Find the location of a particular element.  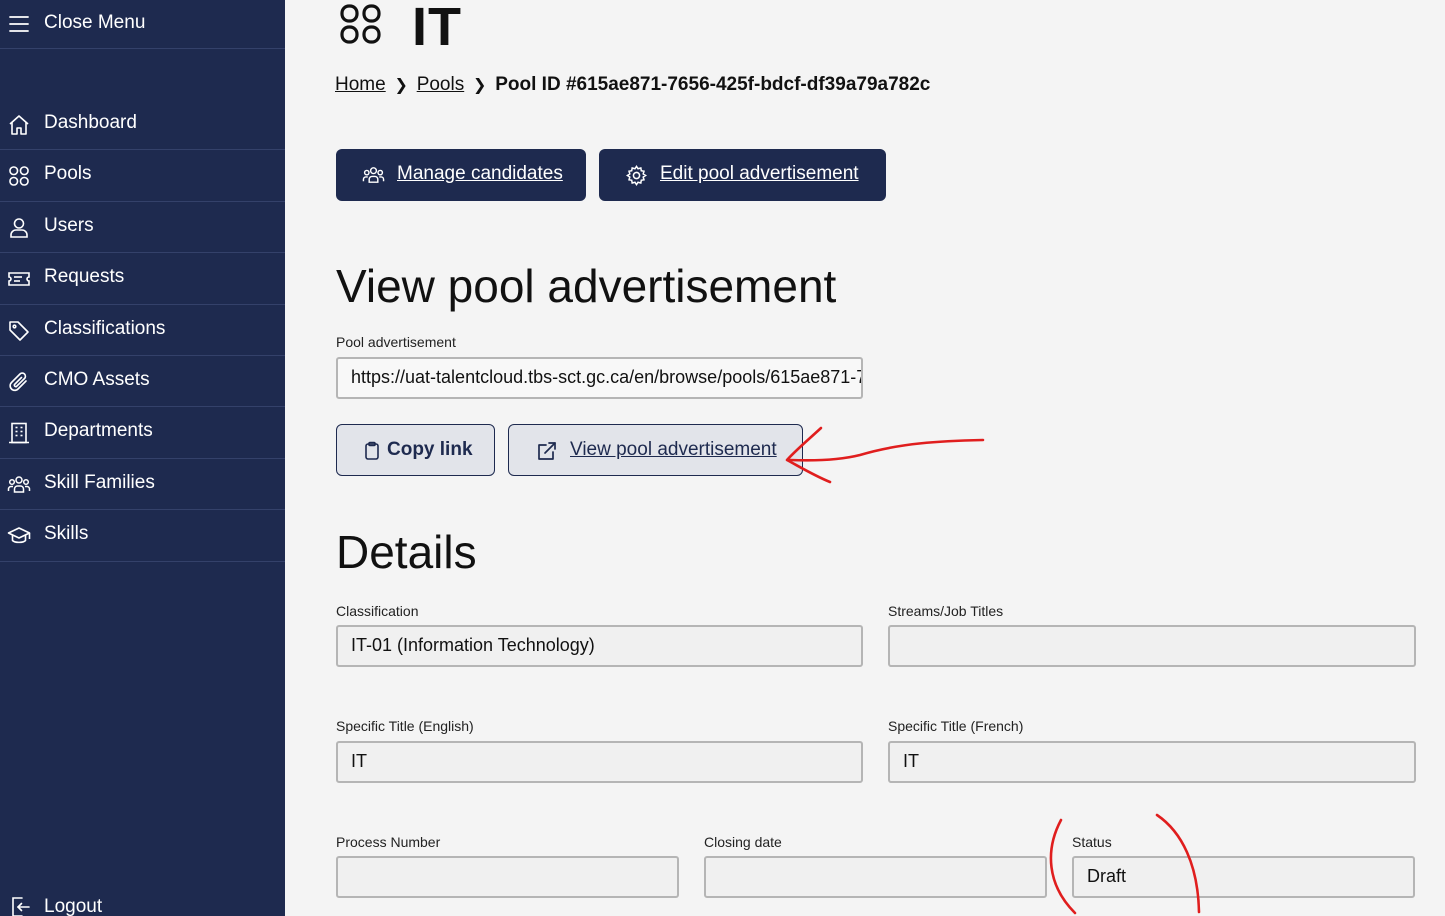

close-menu-button: Close Menu is located at coordinates (142, 24).